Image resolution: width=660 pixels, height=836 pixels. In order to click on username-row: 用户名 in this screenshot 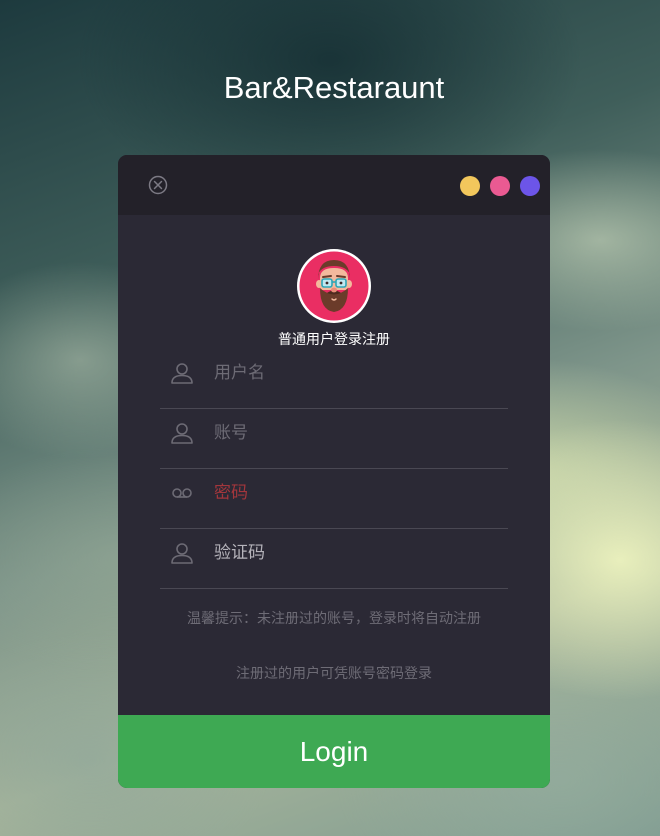, I will do `click(334, 379)`.